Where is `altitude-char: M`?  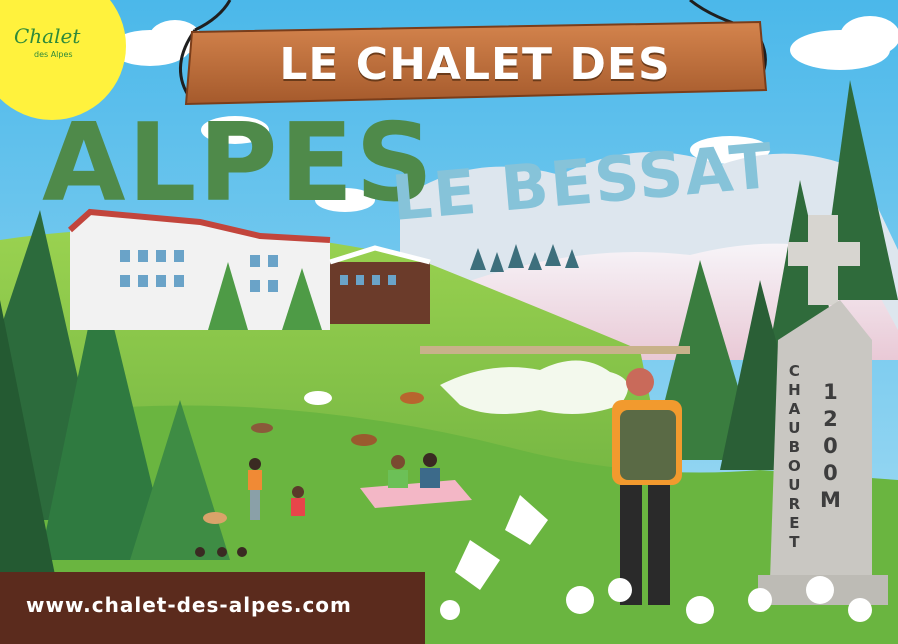 altitude-char: M is located at coordinates (830, 500).